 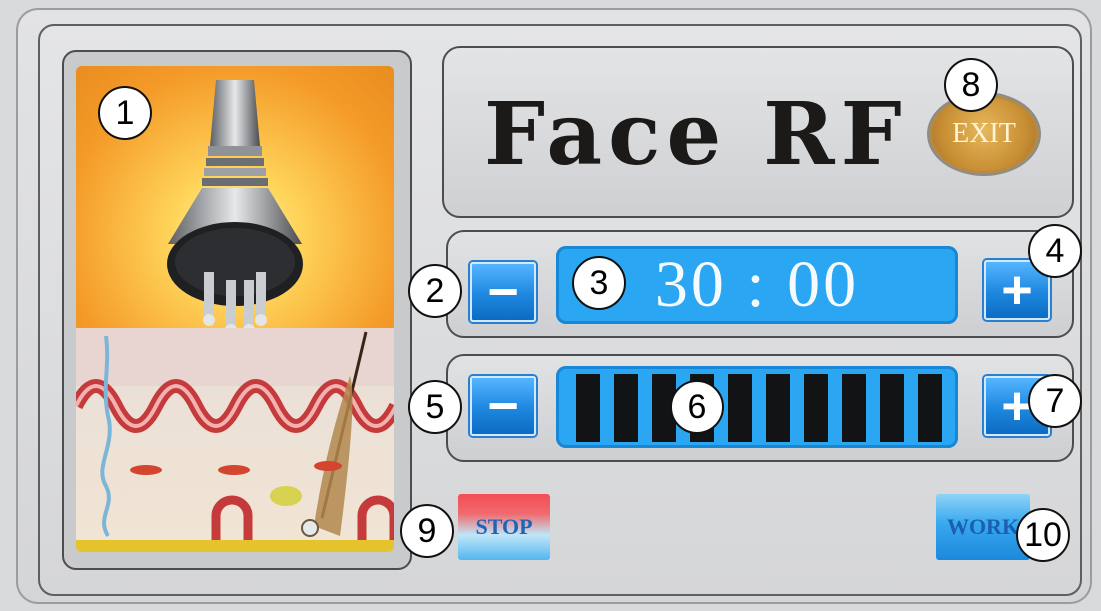 I want to click on callout-5: 5, so click(x=435, y=407).